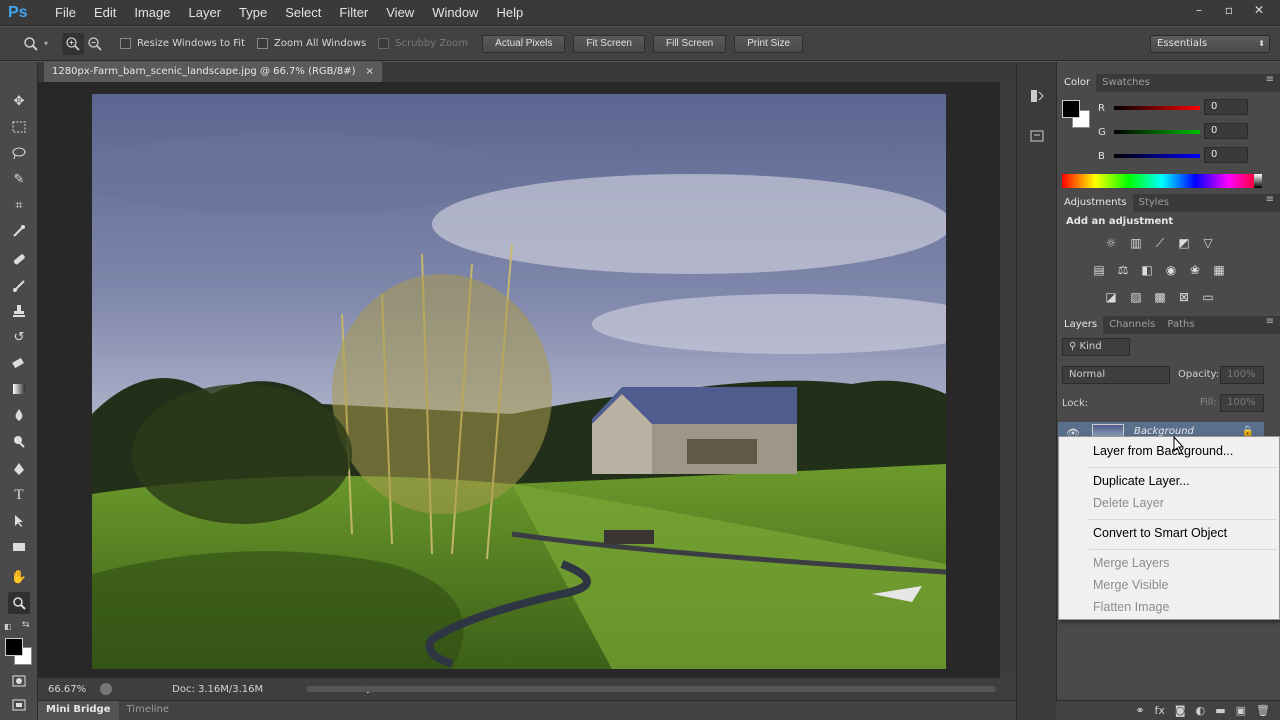  What do you see at coordinates (1242, 403) in the screenshot?
I see `fill-field: 100%` at bounding box center [1242, 403].